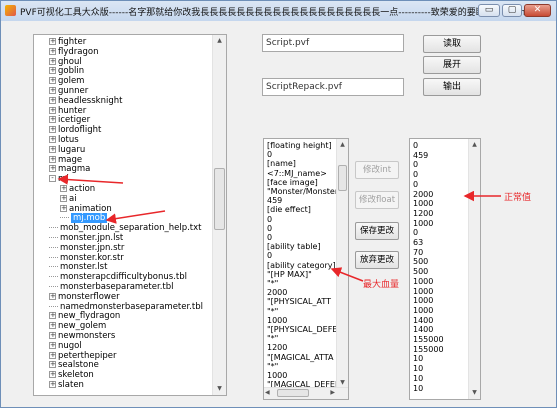 The image size is (557, 408). I want to click on close-icon: ✕, so click(537, 10).